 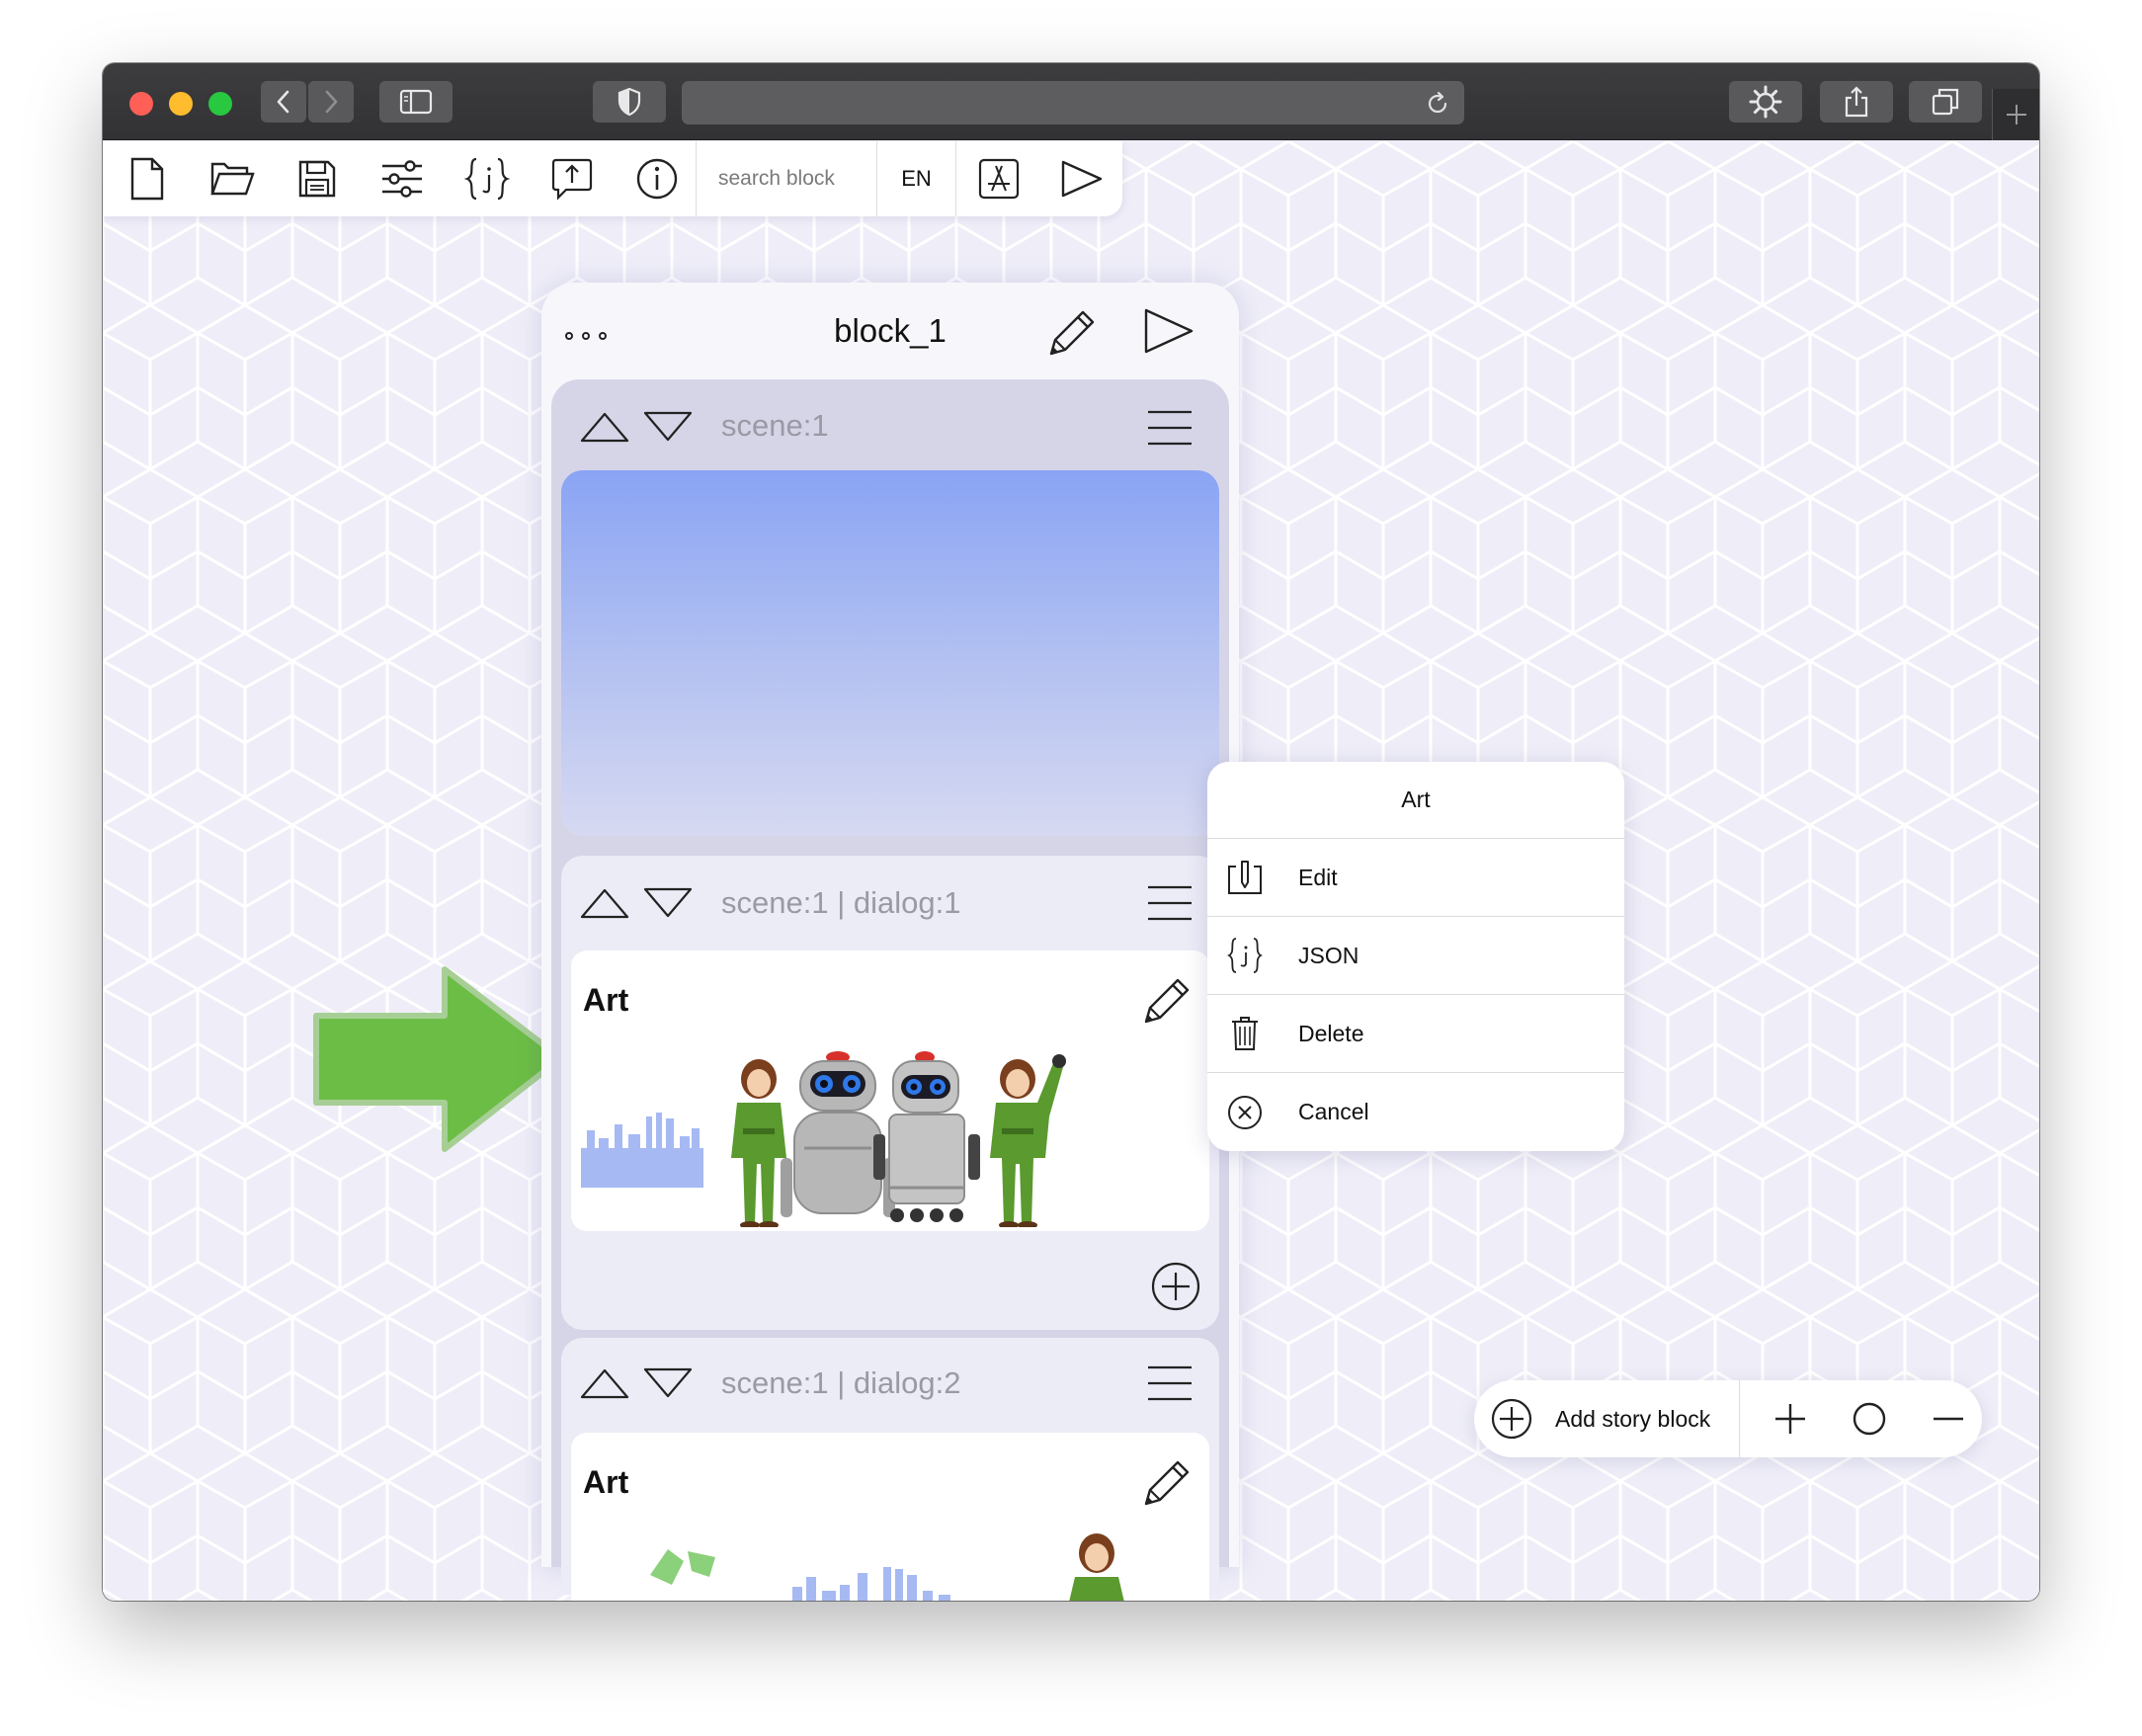 I want to click on add-story-block-label: Add story block, so click(x=1633, y=1419).